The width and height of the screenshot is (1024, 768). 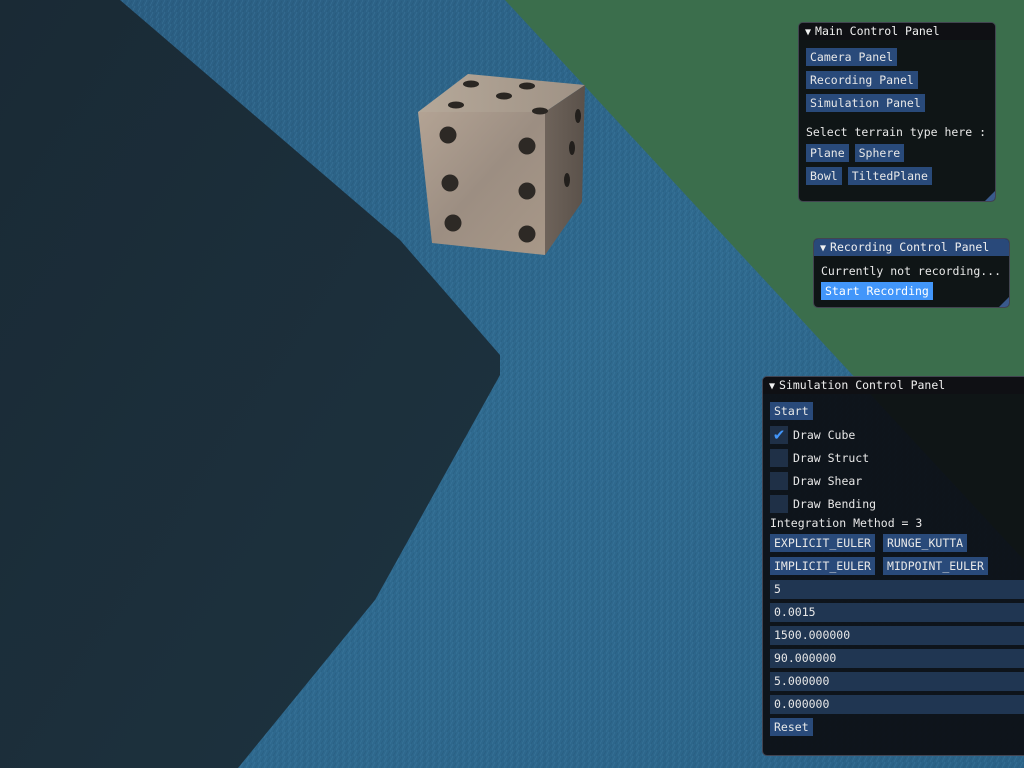 I want to click on draw-cube-checkbox: ✔, so click(x=779, y=434).